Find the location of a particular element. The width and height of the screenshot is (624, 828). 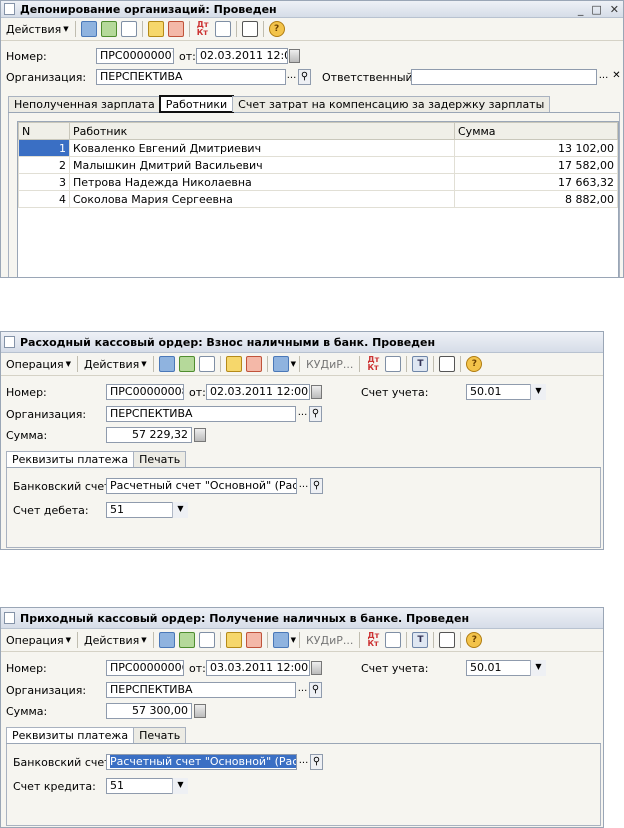

number-field: ПРС00000006 is located at coordinates (145, 668).